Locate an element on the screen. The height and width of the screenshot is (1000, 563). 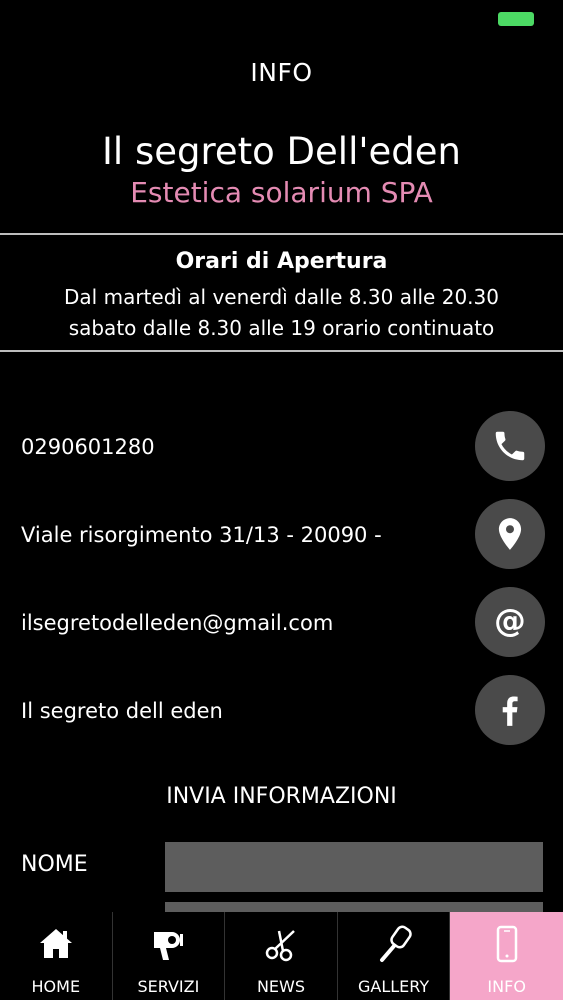
facebook-button is located at coordinates (510, 710).